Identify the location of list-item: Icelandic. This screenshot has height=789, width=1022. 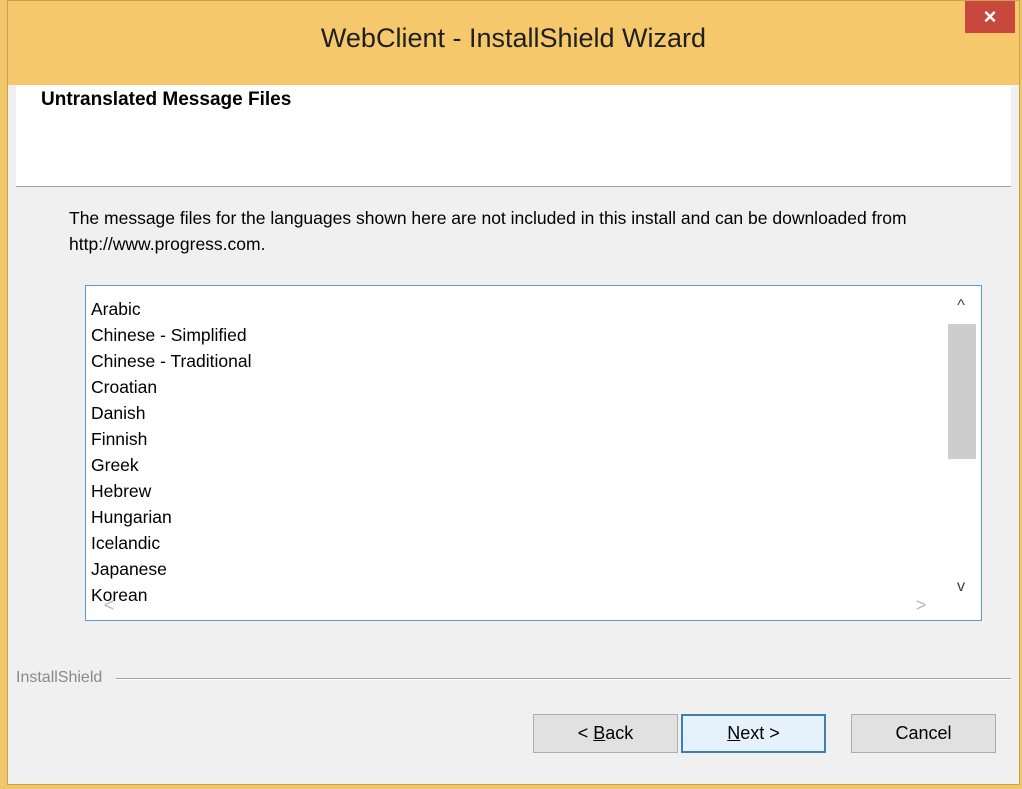
(171, 543).